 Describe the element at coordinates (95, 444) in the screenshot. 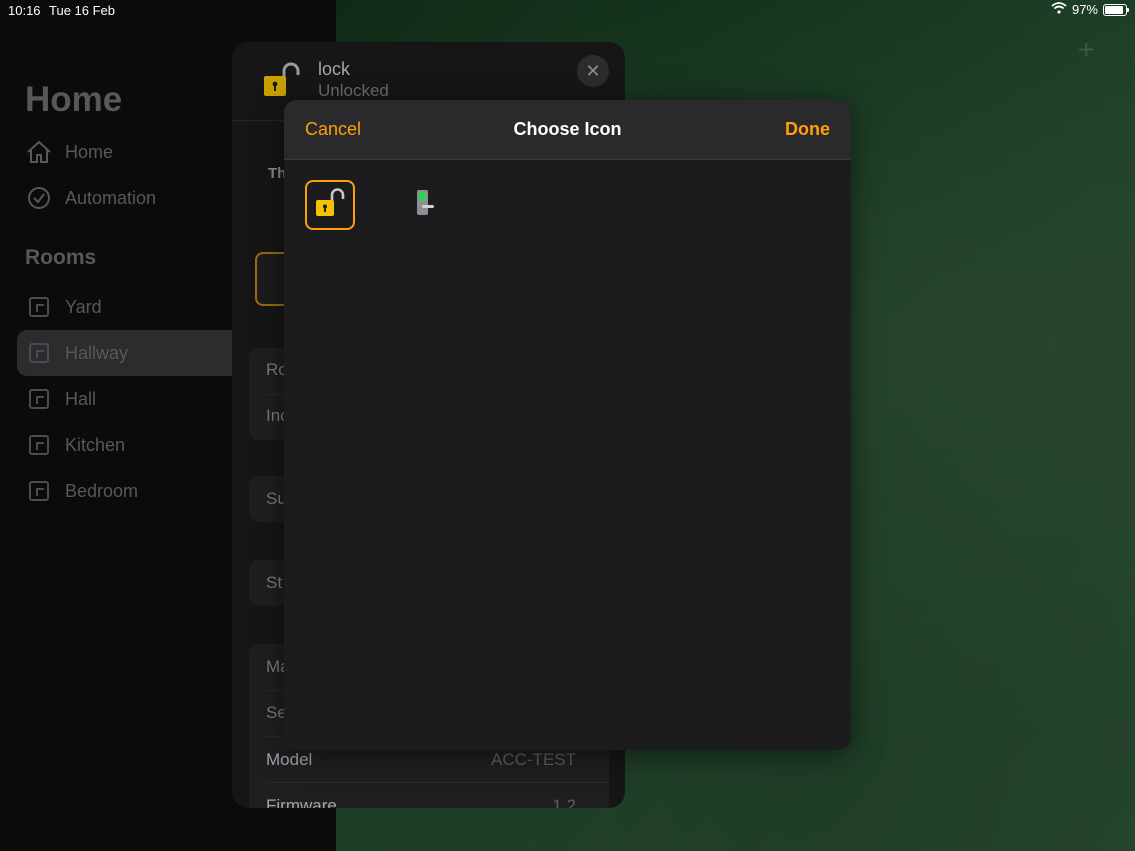

I see `sidebar-item-label: Kitchen` at that location.